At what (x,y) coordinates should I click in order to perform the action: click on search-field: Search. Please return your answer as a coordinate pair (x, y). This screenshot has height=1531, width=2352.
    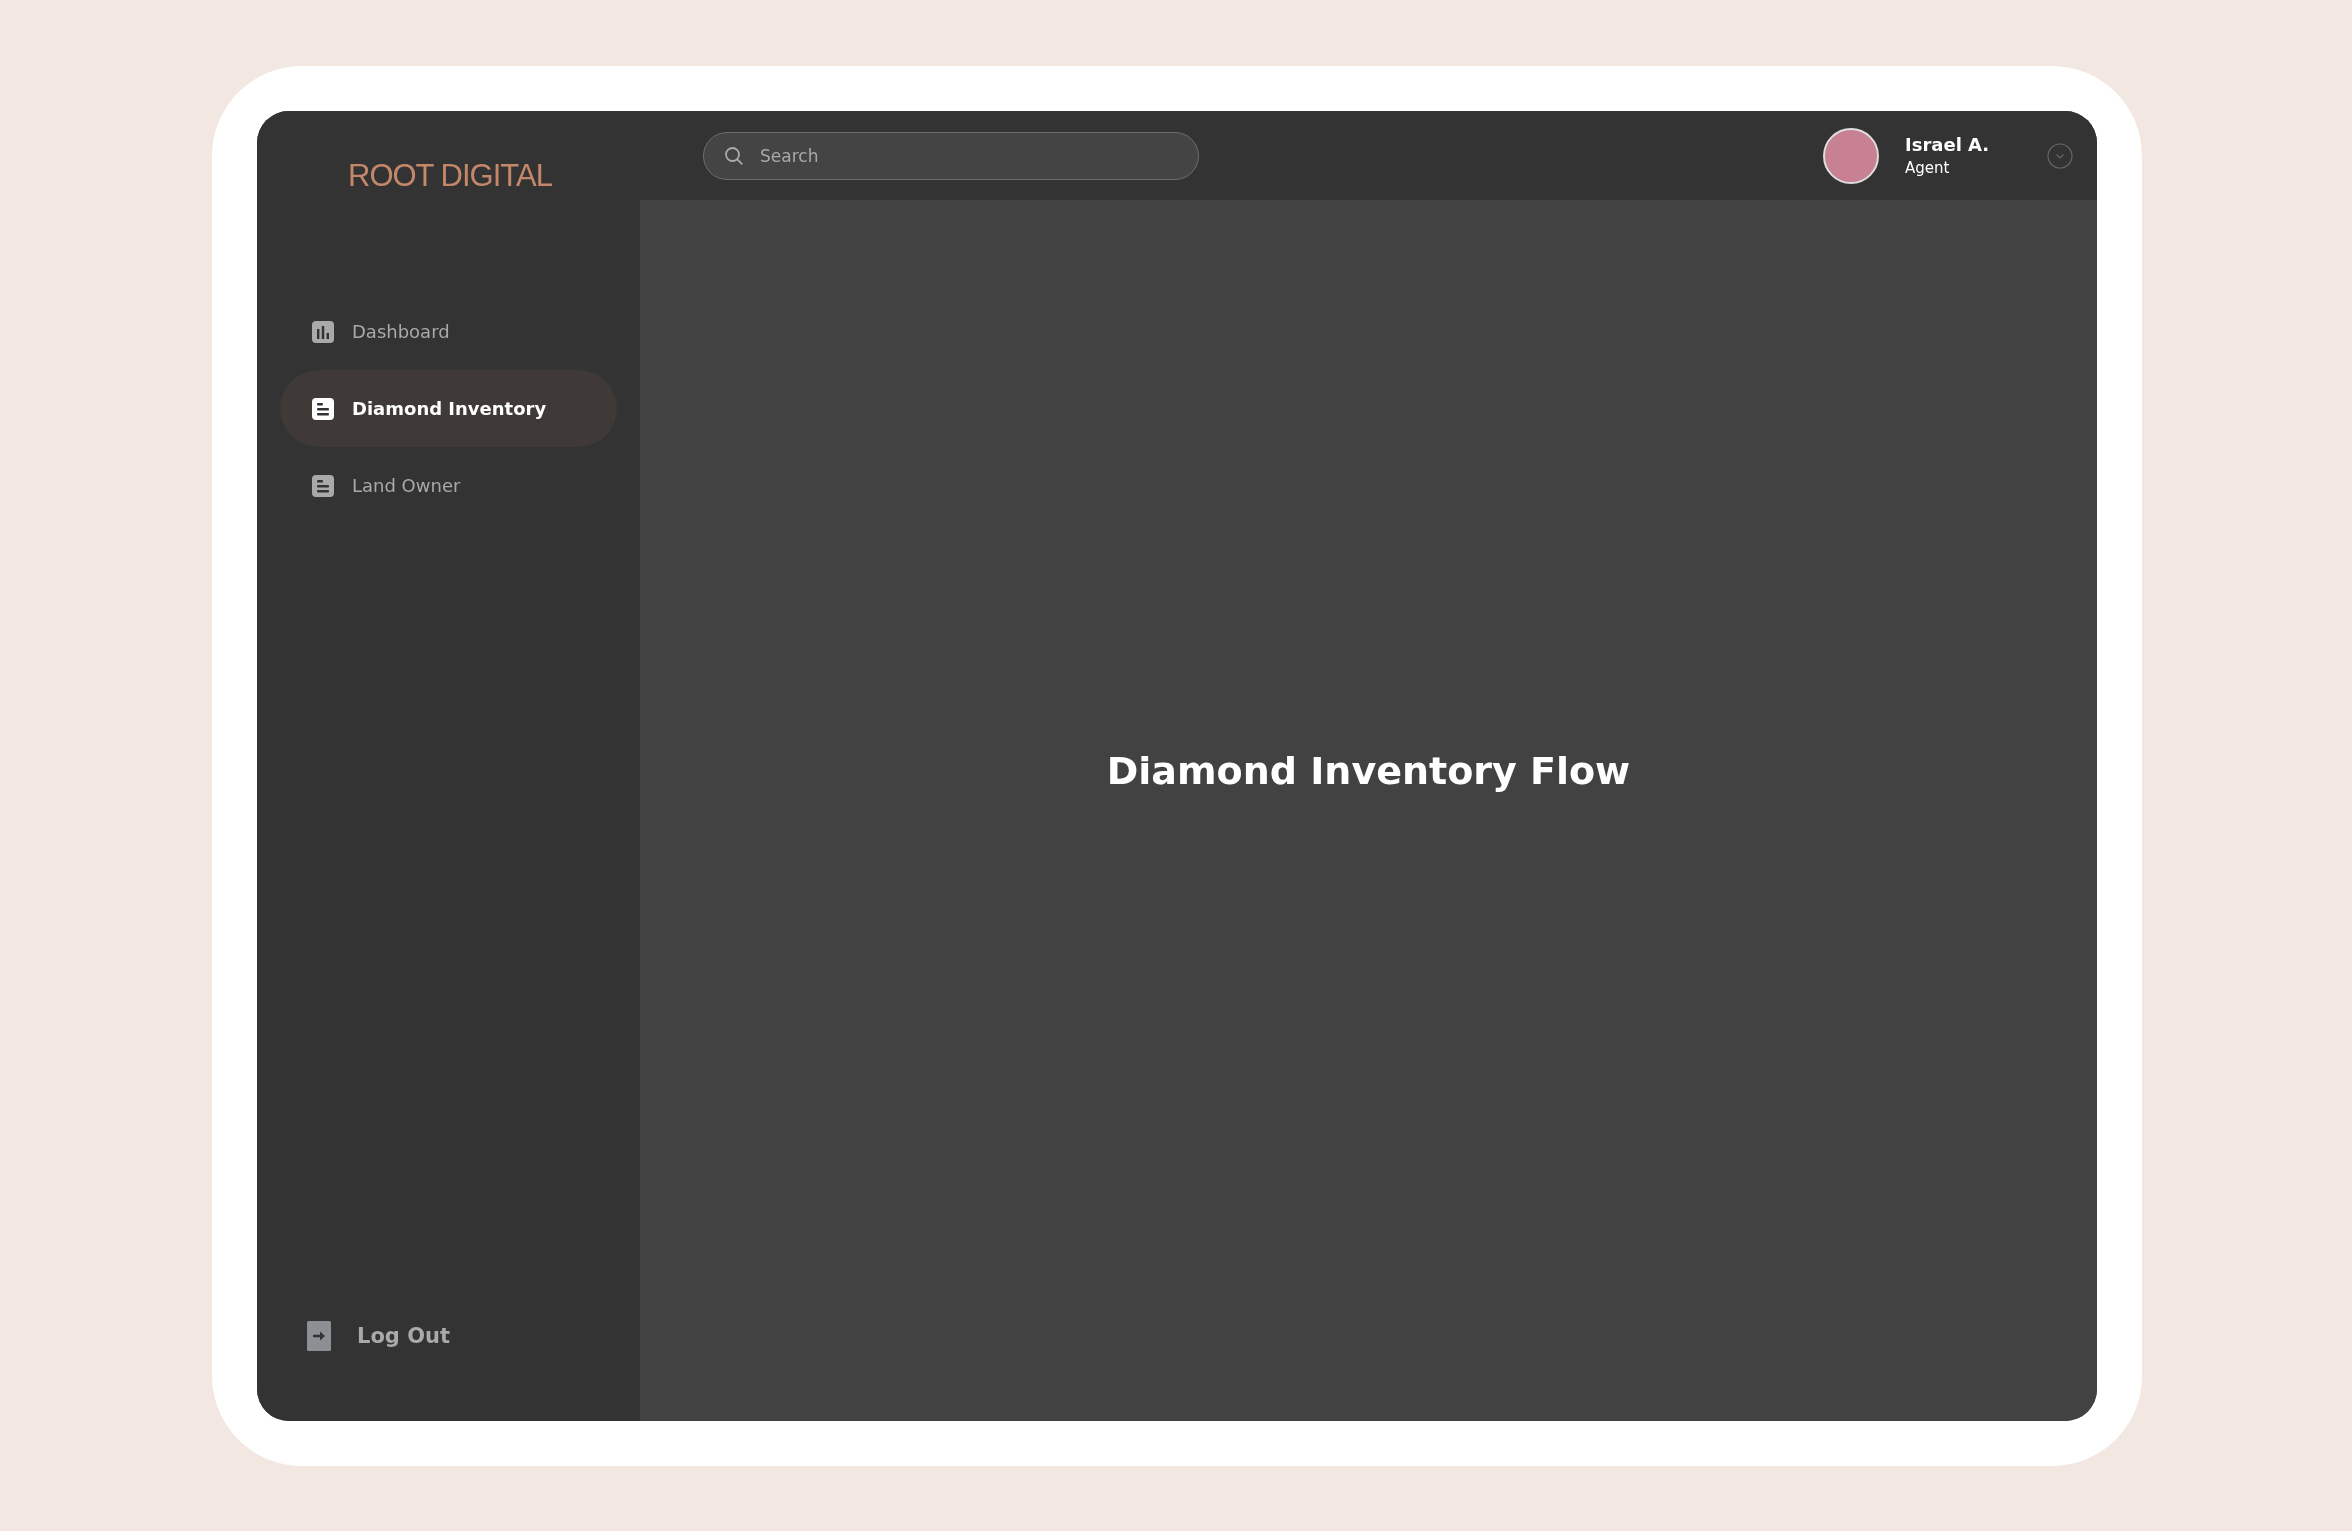
    Looking at the image, I should click on (951, 155).